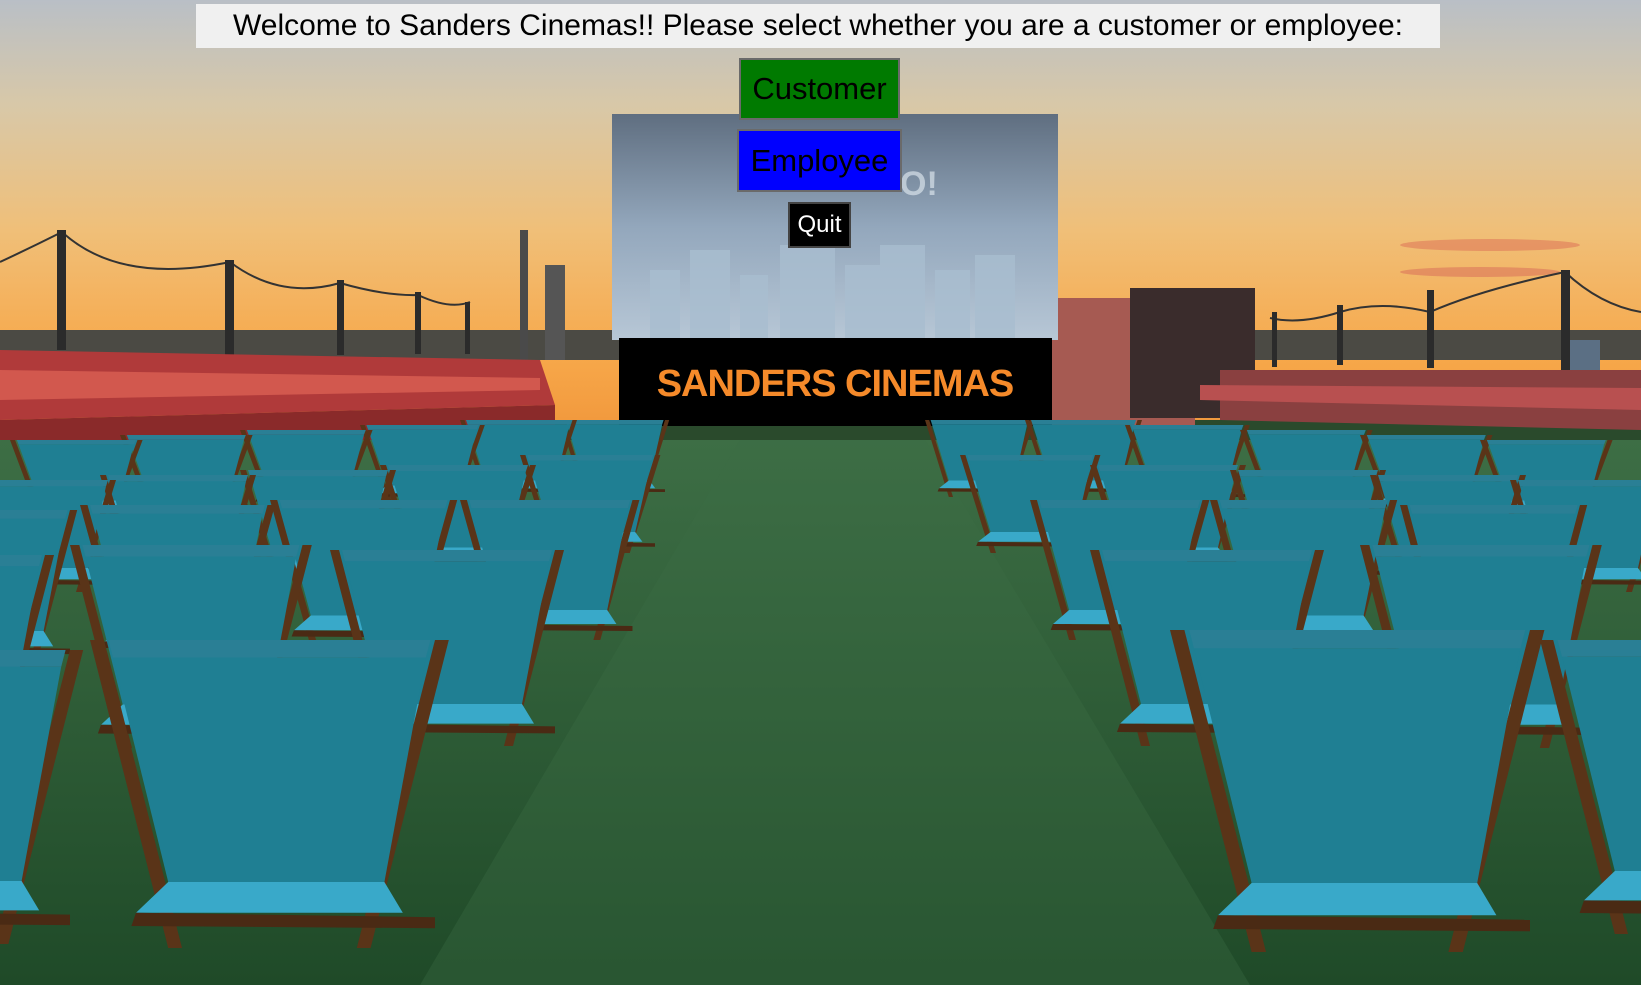 This screenshot has width=1641, height=985. Describe the element at coordinates (819, 160) in the screenshot. I see `employee-button: Employee` at that location.